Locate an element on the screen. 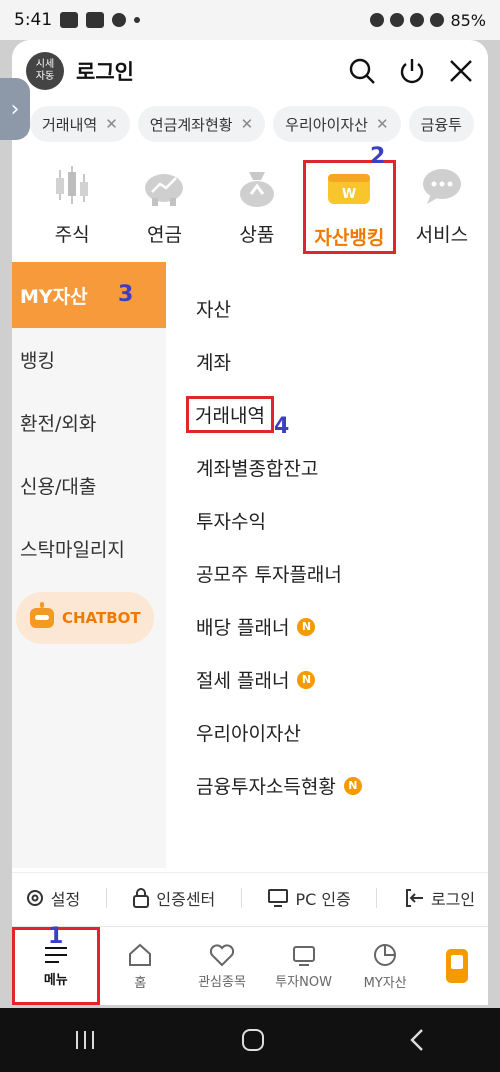  chatbot-button: CHATBOT is located at coordinates (85, 618).